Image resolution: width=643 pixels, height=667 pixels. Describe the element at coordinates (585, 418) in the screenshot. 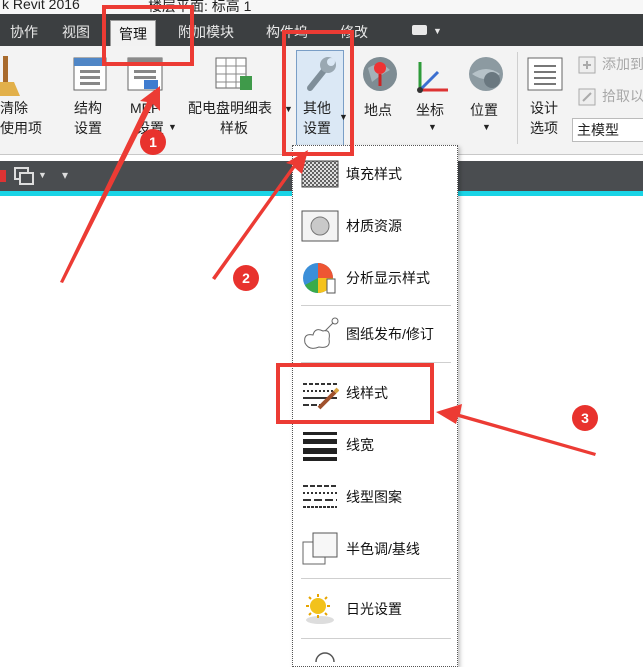

I see `step-badge-3: 3` at that location.